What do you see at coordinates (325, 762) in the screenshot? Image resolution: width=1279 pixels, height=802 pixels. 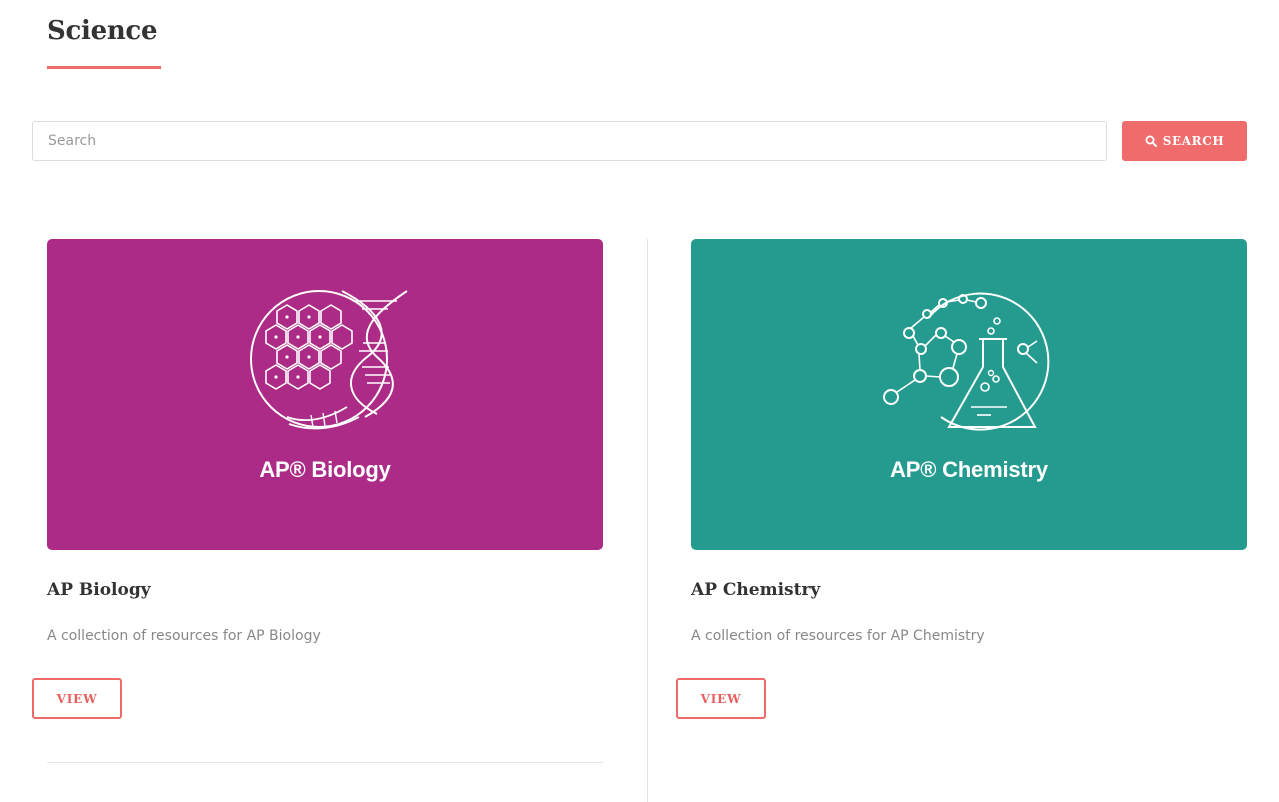 I see `card-separator` at bounding box center [325, 762].